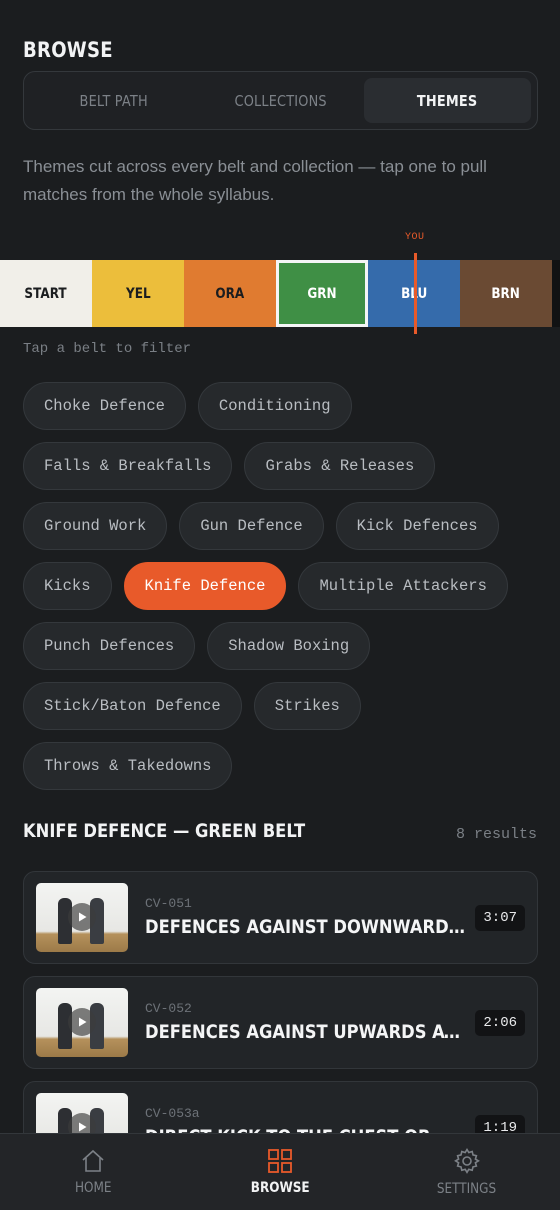 This screenshot has width=560, height=1210. Describe the element at coordinates (280, 1161) in the screenshot. I see `grid-icon` at that location.